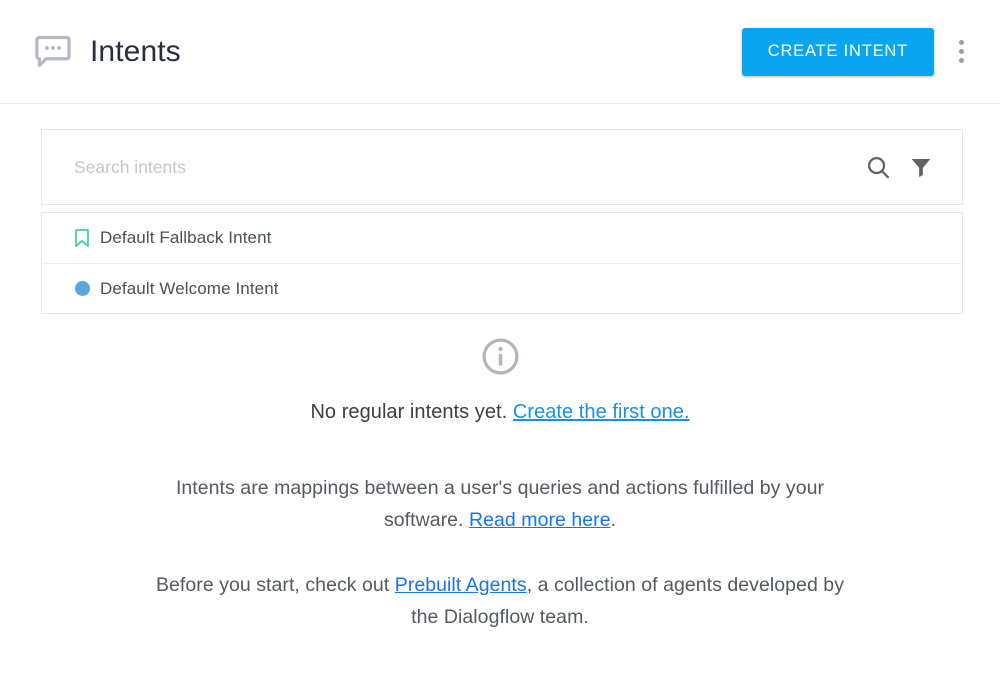 Image resolution: width=1000 pixels, height=674 pixels. I want to click on search-bar, so click(502, 167).